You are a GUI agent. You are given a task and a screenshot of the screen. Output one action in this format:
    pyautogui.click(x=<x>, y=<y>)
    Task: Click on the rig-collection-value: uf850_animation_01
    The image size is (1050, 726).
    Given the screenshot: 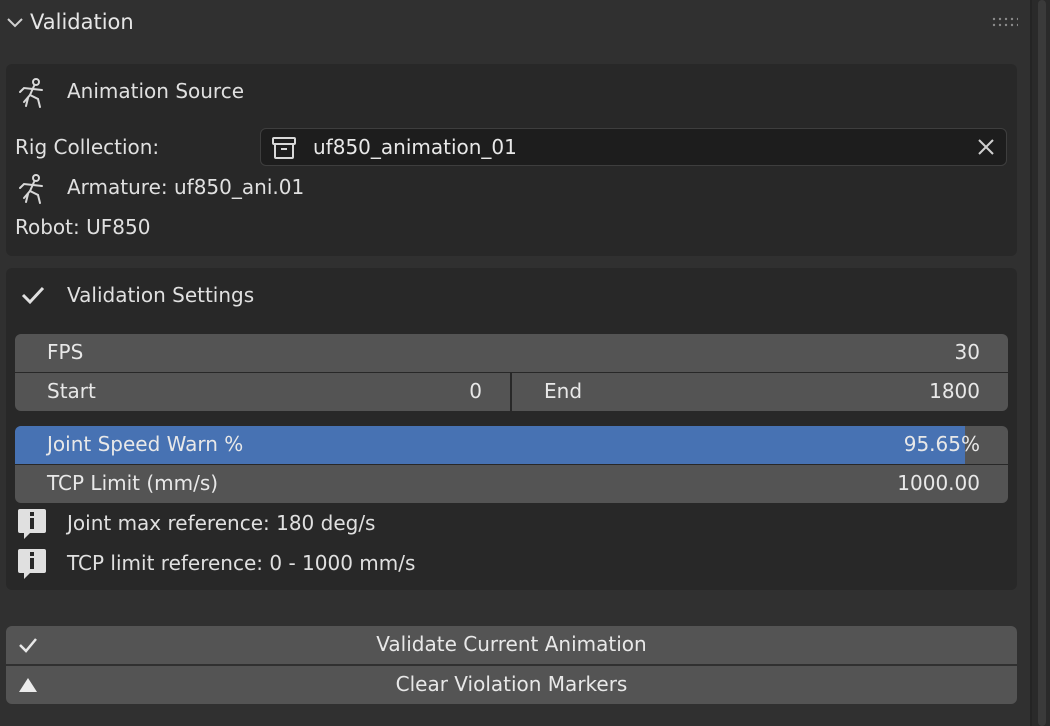 What is the action you would take?
    pyautogui.click(x=415, y=147)
    